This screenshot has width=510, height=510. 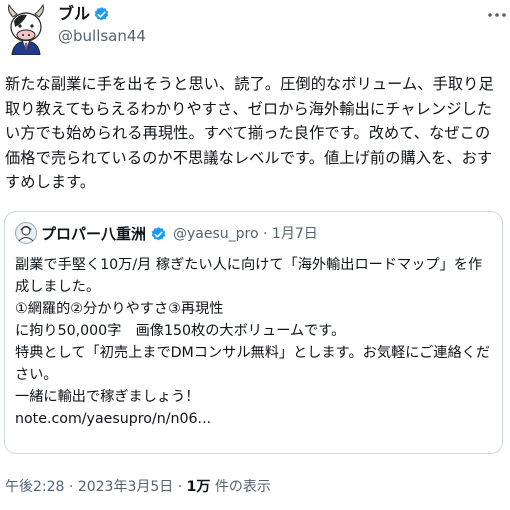 What do you see at coordinates (295, 234) in the screenshot?
I see `quoted-tweet-date: 1月7日` at bounding box center [295, 234].